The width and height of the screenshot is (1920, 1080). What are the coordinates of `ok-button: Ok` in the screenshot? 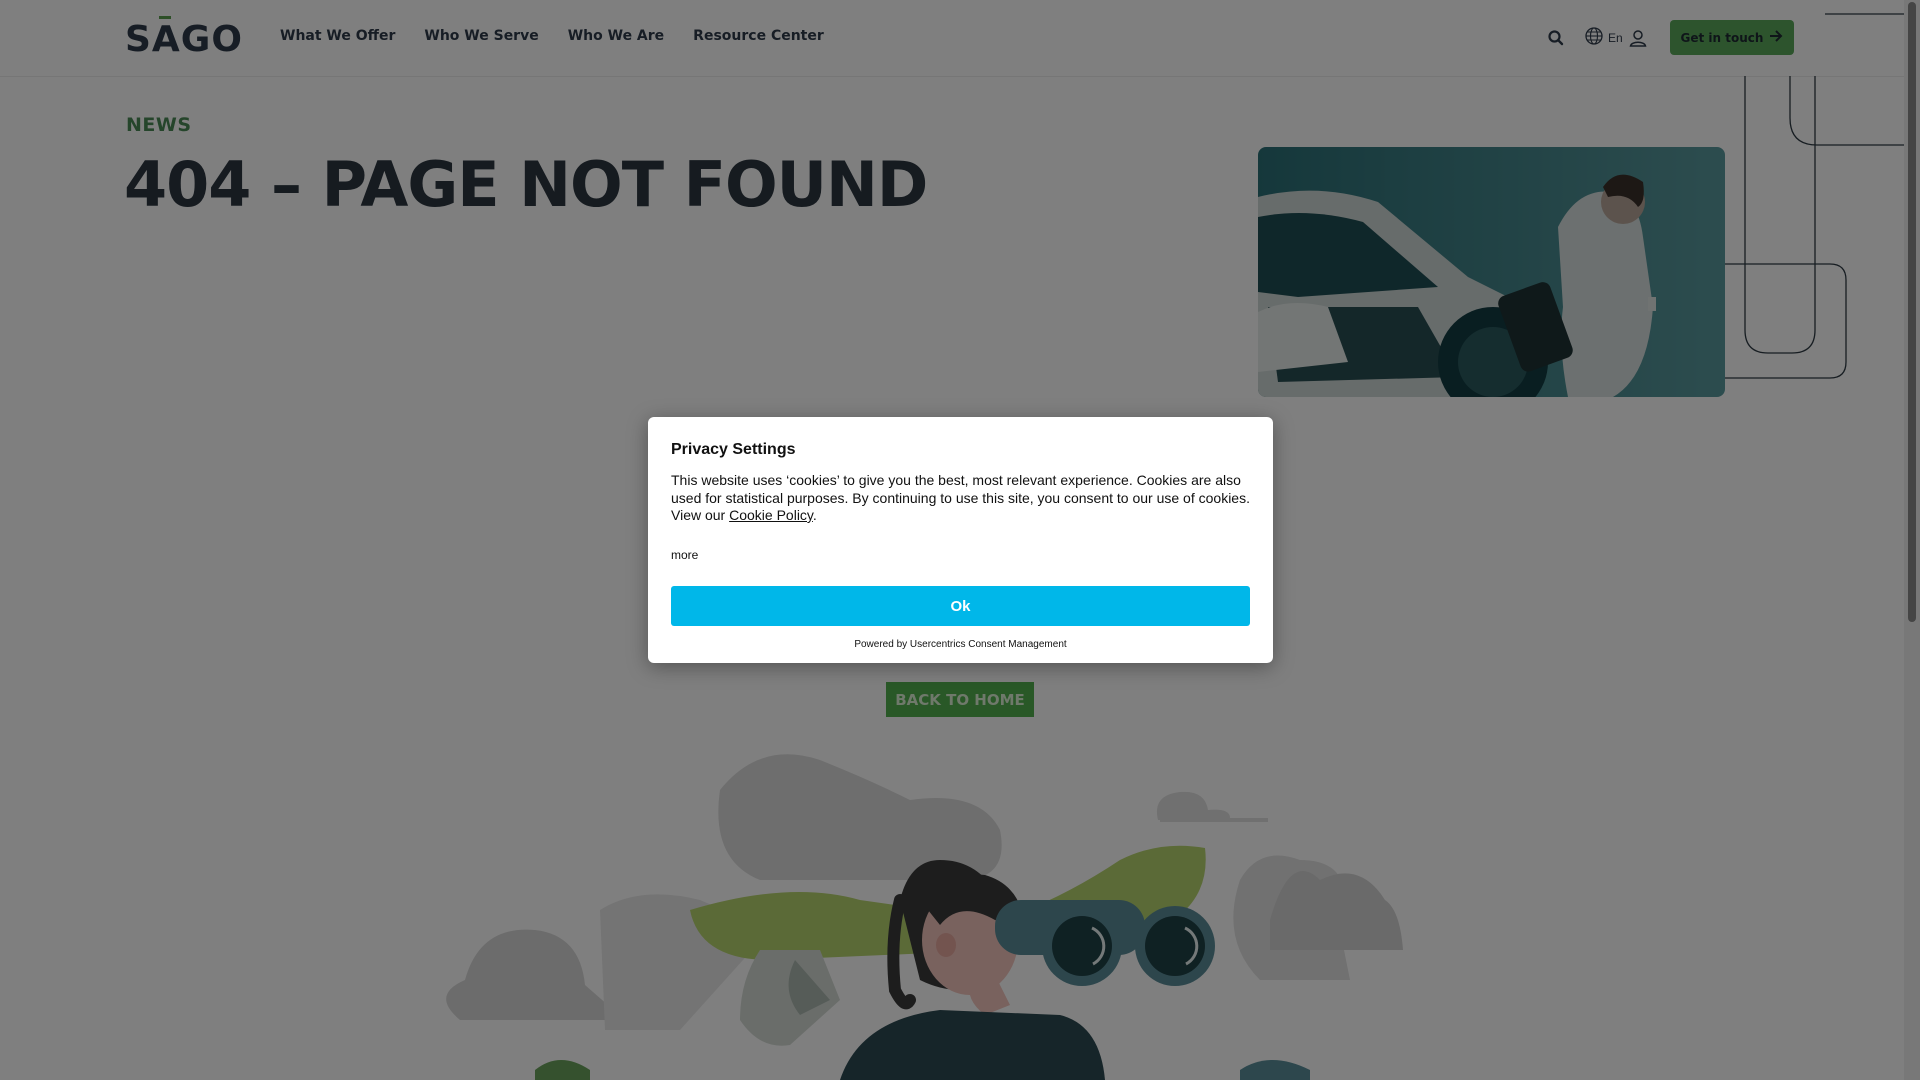 It's located at (960, 606).